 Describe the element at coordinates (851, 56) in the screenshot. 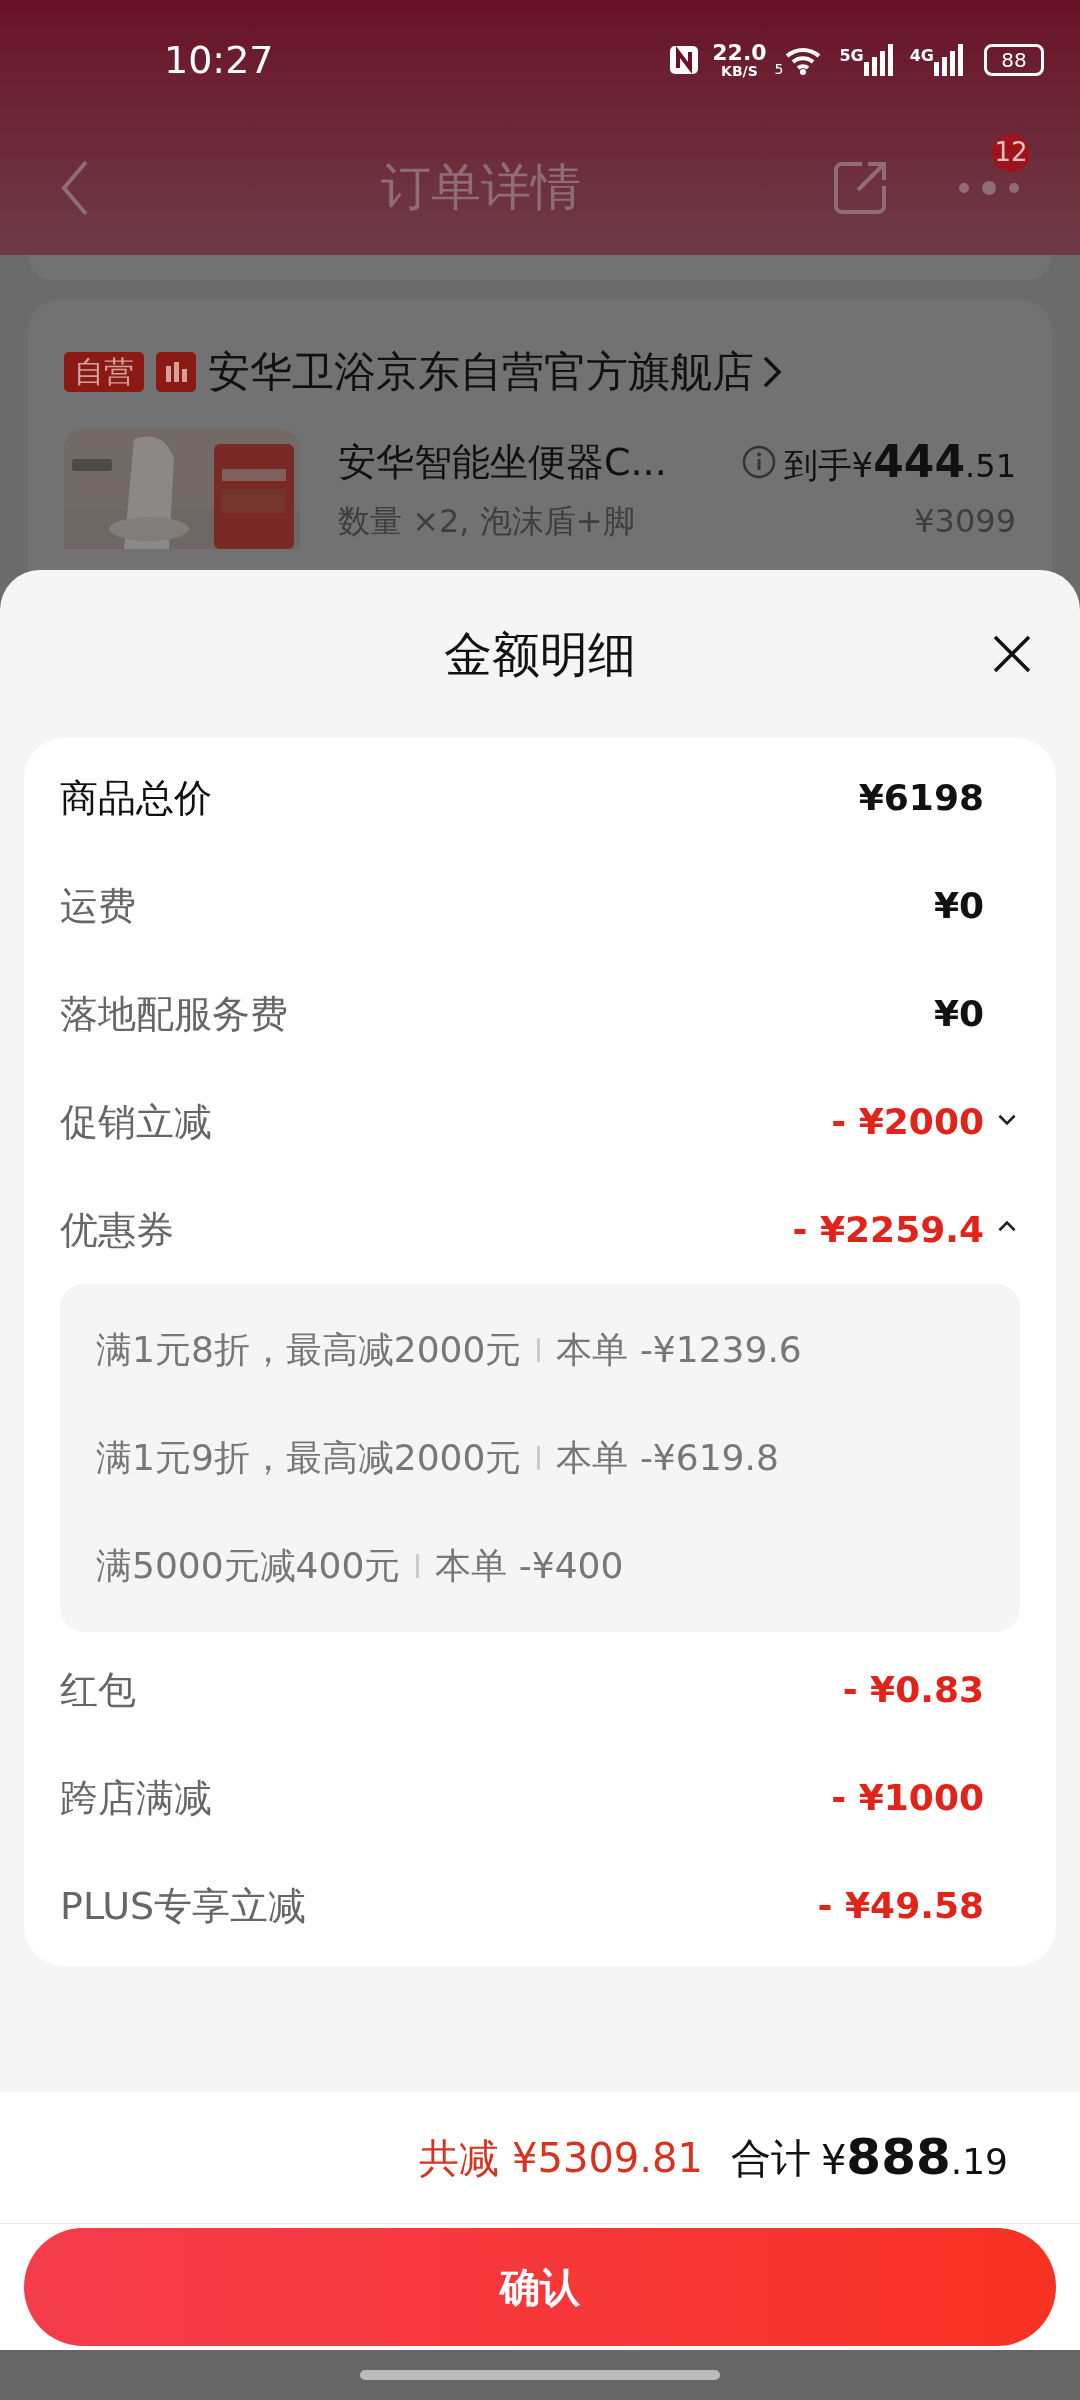

I see `network-type: 5G` at that location.